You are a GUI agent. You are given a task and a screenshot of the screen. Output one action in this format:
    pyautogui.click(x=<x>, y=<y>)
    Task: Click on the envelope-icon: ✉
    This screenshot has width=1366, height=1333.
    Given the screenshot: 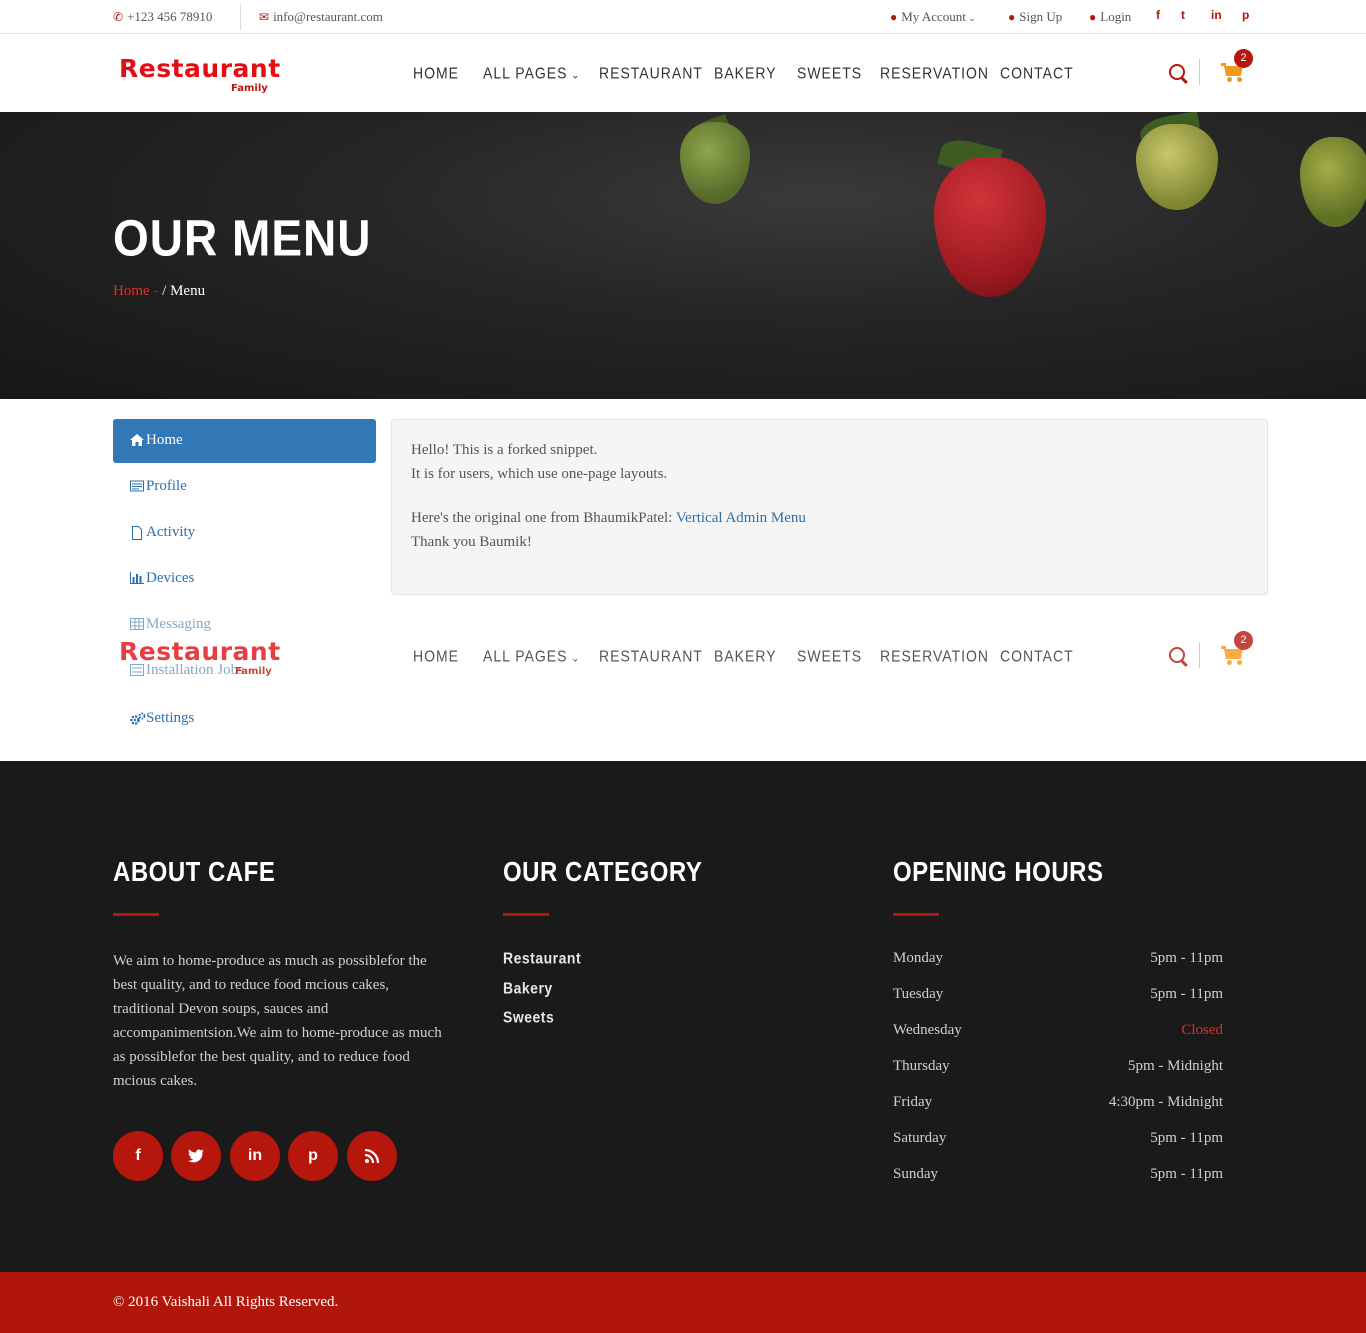 What is the action you would take?
    pyautogui.click(x=264, y=17)
    